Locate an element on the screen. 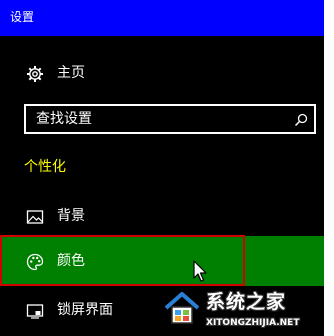  search-placeholder: 查找设置 is located at coordinates (64, 119).